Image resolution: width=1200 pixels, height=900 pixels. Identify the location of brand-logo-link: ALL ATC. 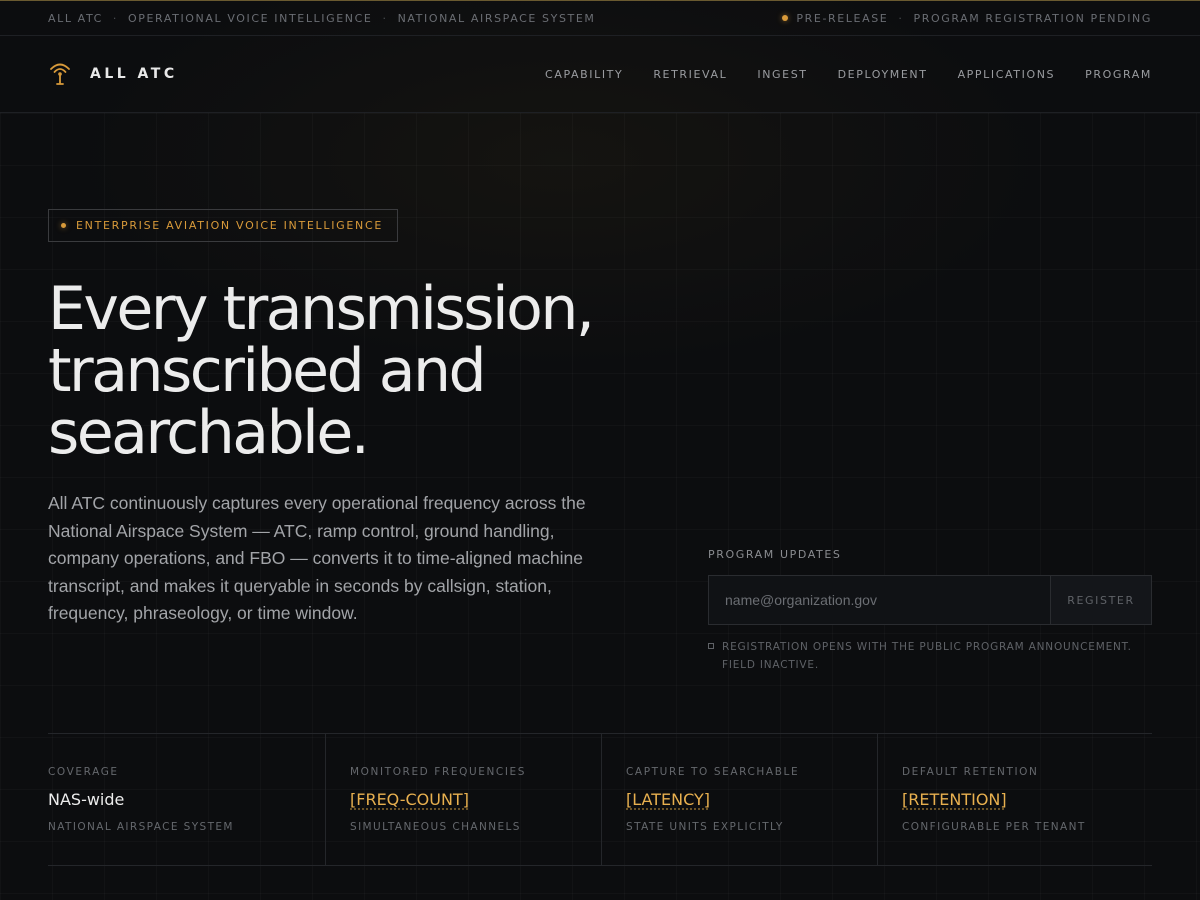
(113, 74).